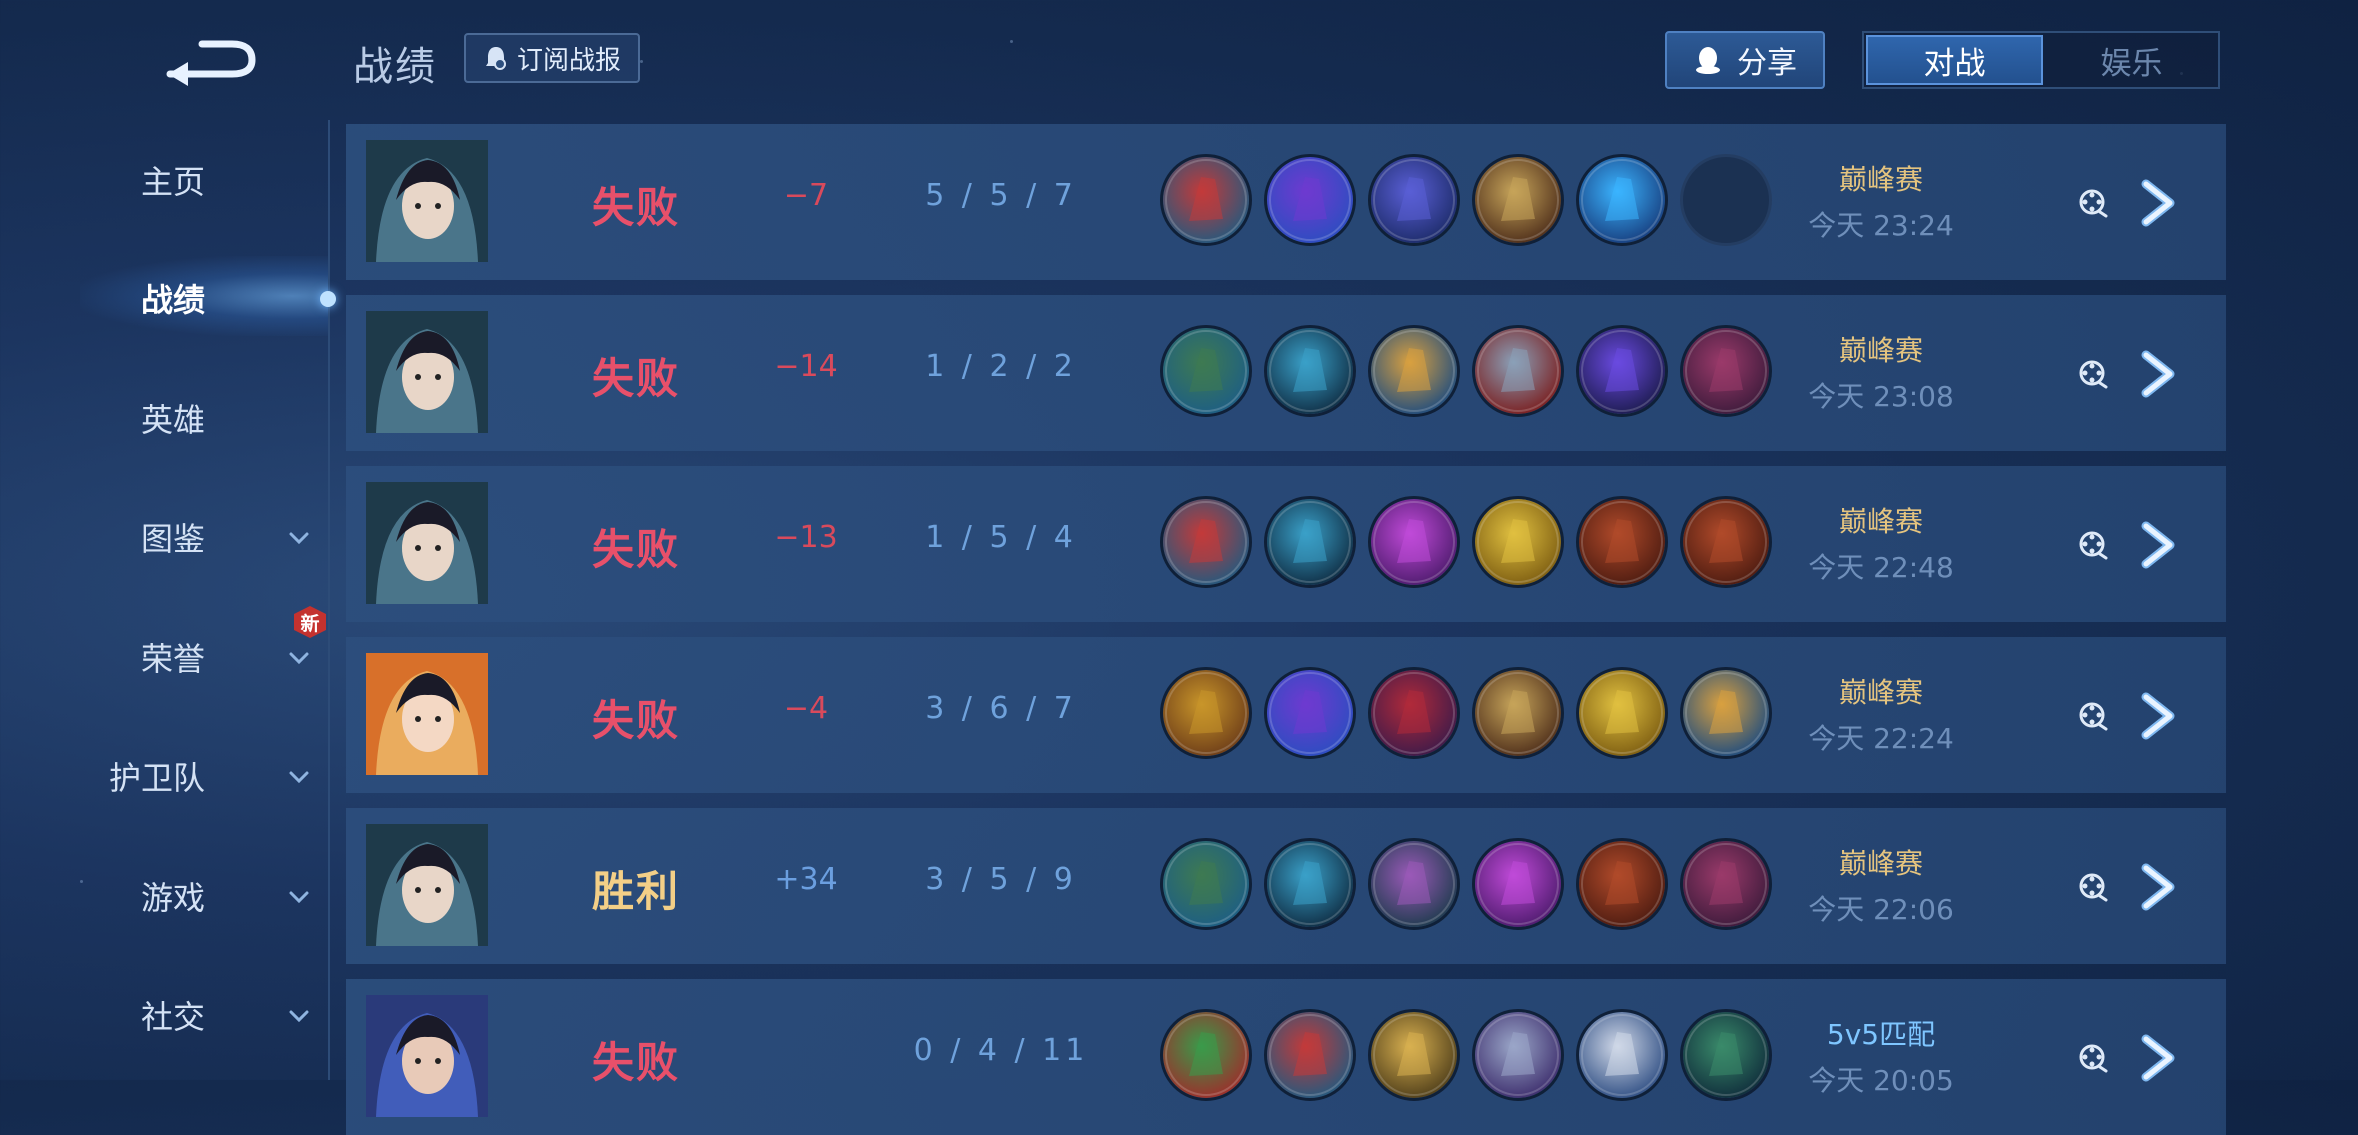 This screenshot has height=1135, width=2358. I want to click on game-mode: 5v5匹配, so click(1881, 1034).